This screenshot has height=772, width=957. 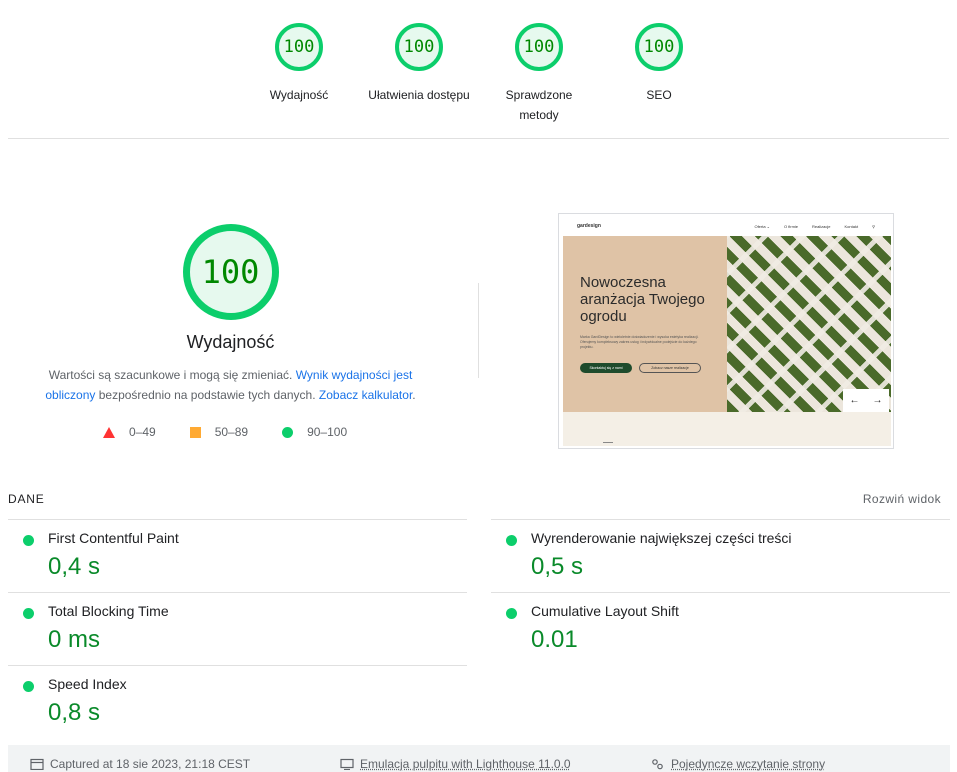 What do you see at coordinates (642, 299) in the screenshot?
I see `preview-headline: Nowoczesna aranżacja Twojego ogrodu` at bounding box center [642, 299].